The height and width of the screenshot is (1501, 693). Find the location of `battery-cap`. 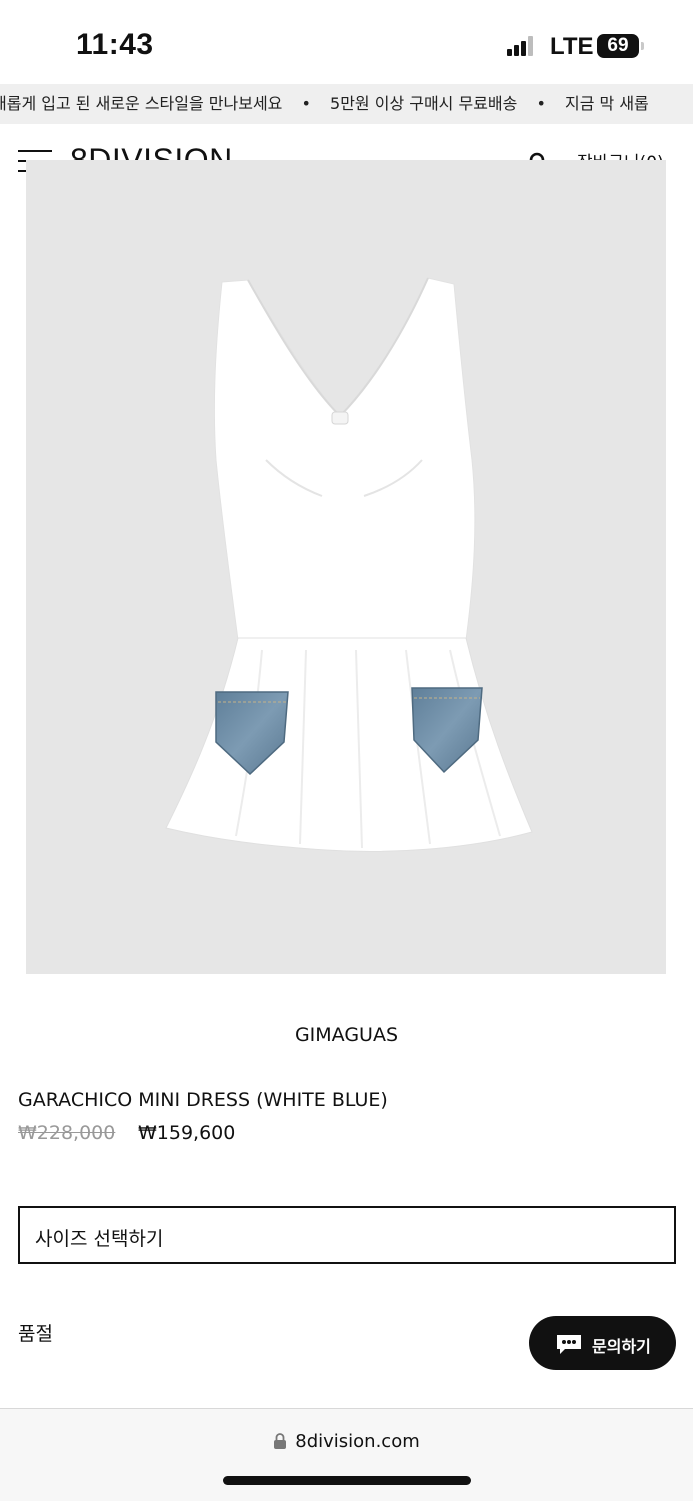

battery-cap is located at coordinates (642, 46).